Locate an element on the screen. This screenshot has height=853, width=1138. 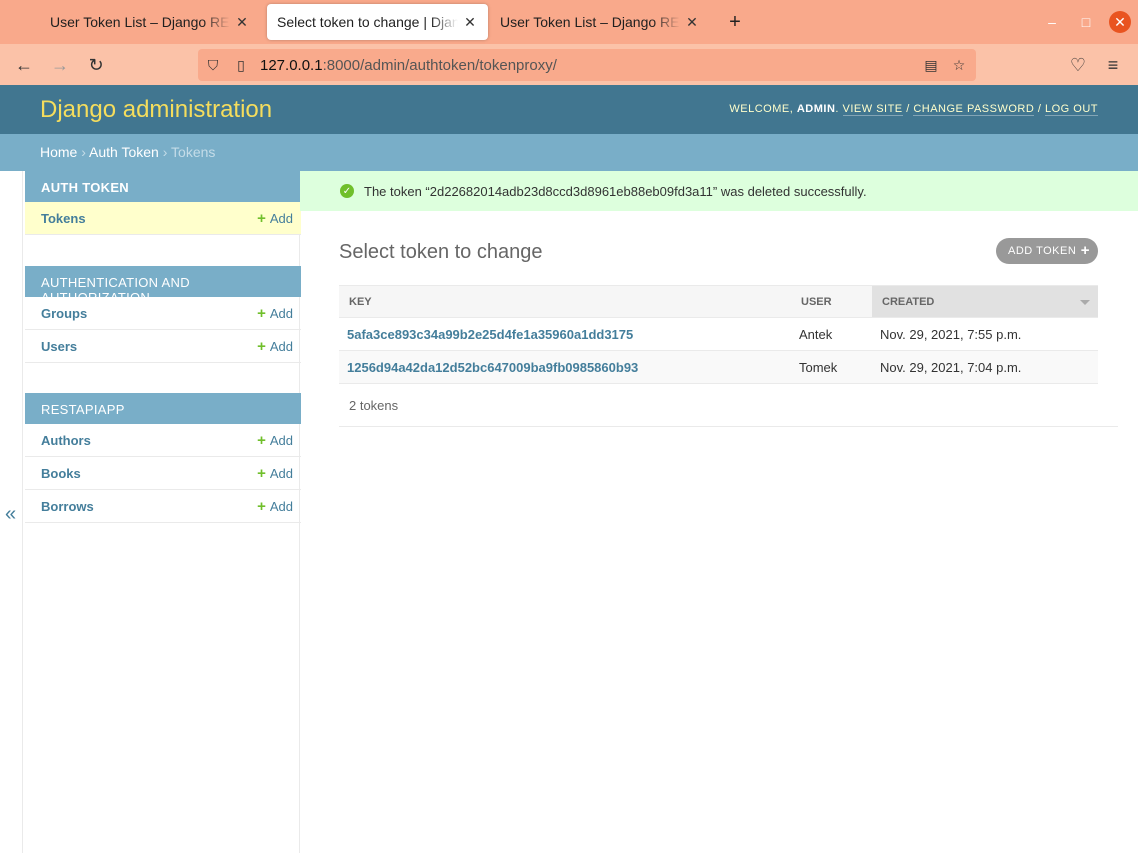
cell-created: Nov. 29, 2021, 7:04 p.m. is located at coordinates (985, 367).